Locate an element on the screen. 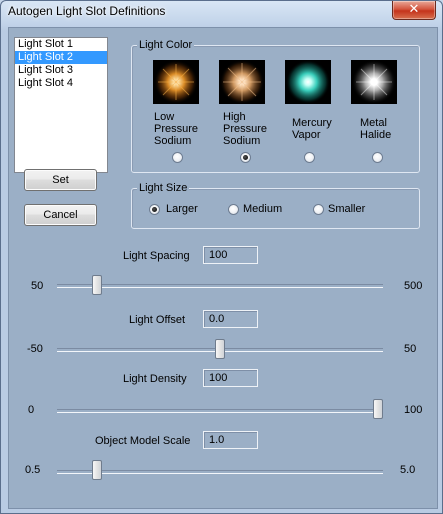  set-button: Set is located at coordinates (60, 180).